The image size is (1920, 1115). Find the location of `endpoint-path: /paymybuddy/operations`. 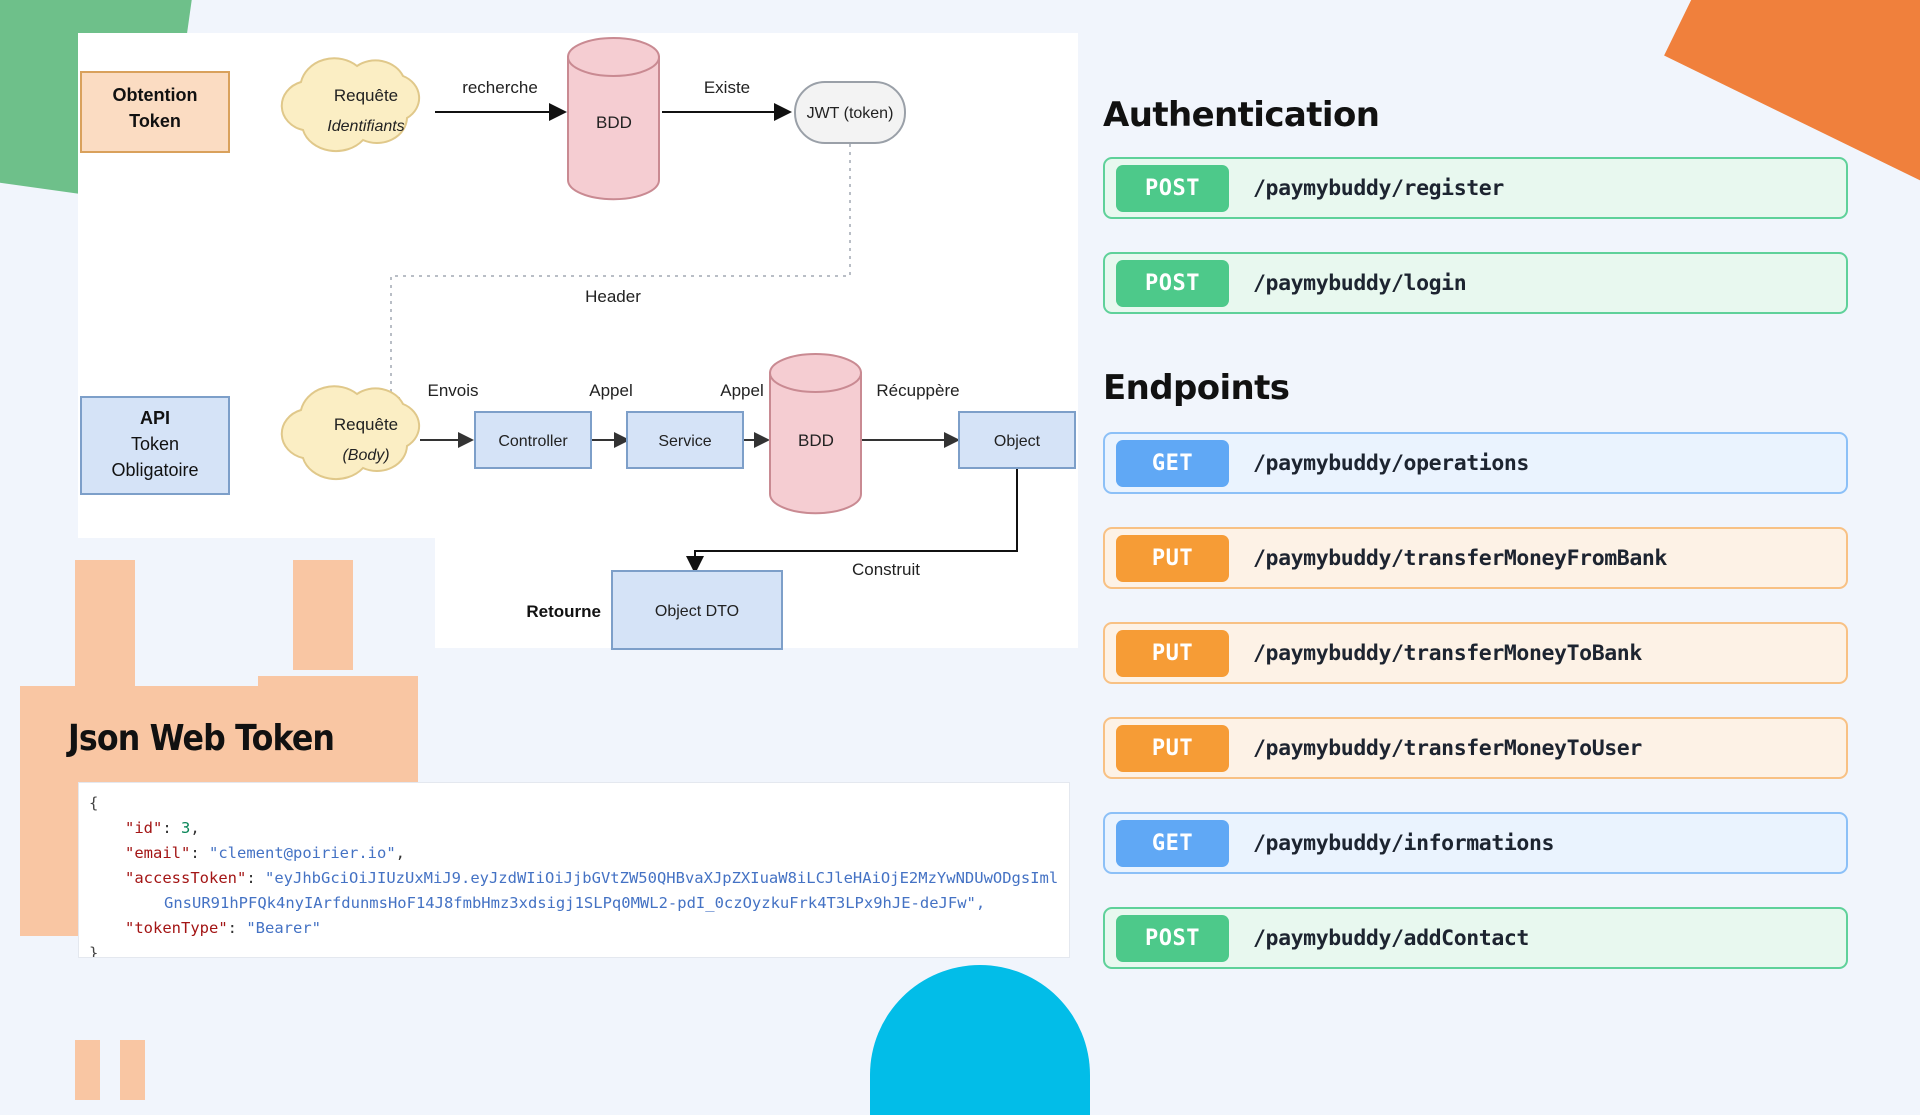

endpoint-path: /paymybuddy/operations is located at coordinates (1391, 463).